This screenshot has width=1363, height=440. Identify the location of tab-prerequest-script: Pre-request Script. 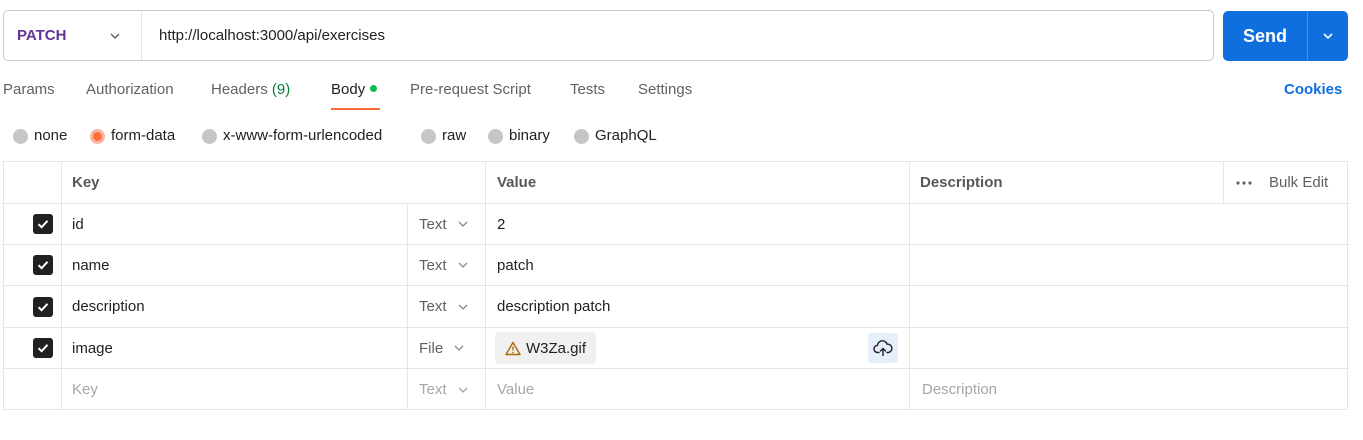
(470, 90).